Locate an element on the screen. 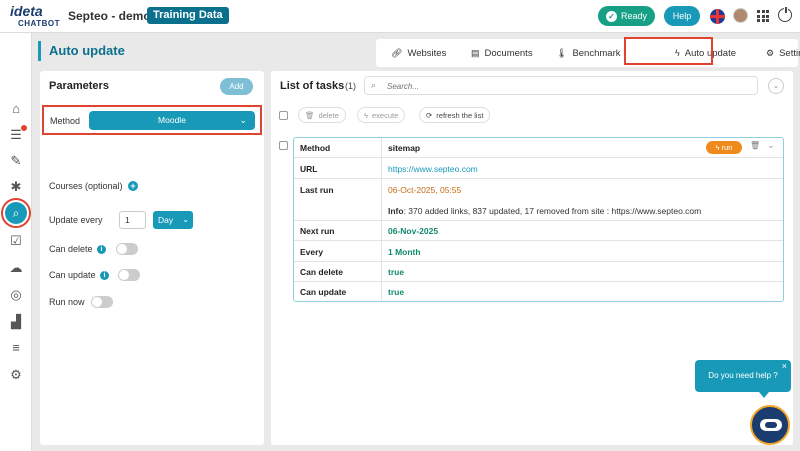  tab-websites: 🔗︎ Websites is located at coordinates (418, 53).